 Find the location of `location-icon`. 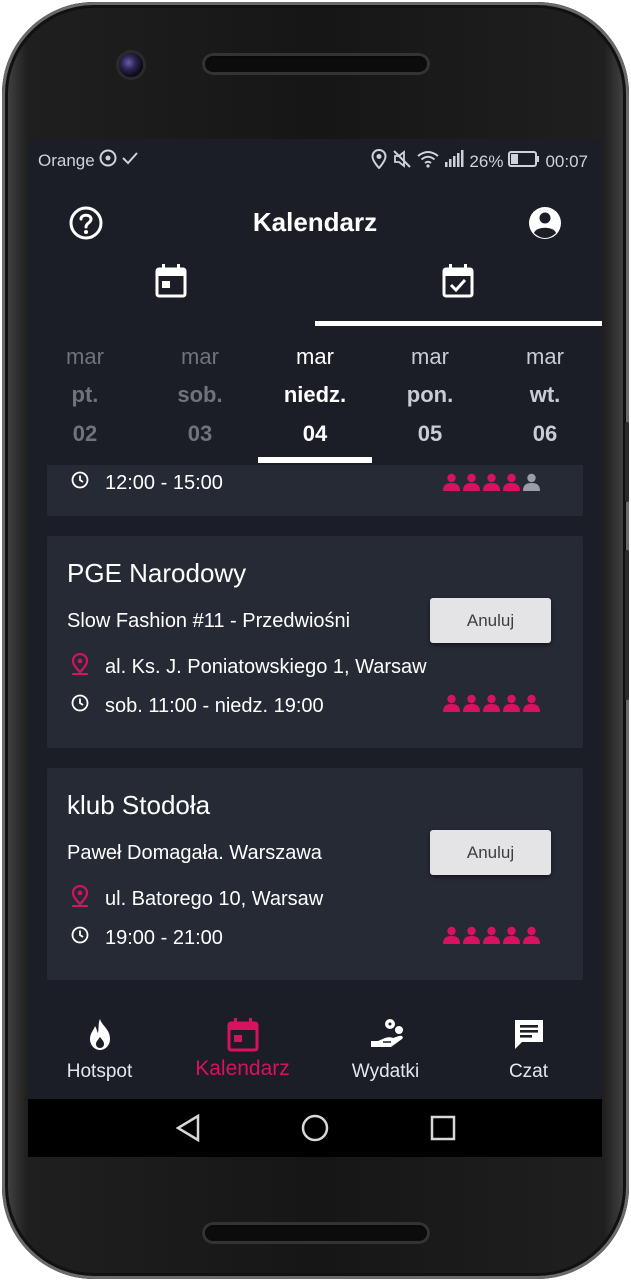

location-icon is located at coordinates (379, 161).